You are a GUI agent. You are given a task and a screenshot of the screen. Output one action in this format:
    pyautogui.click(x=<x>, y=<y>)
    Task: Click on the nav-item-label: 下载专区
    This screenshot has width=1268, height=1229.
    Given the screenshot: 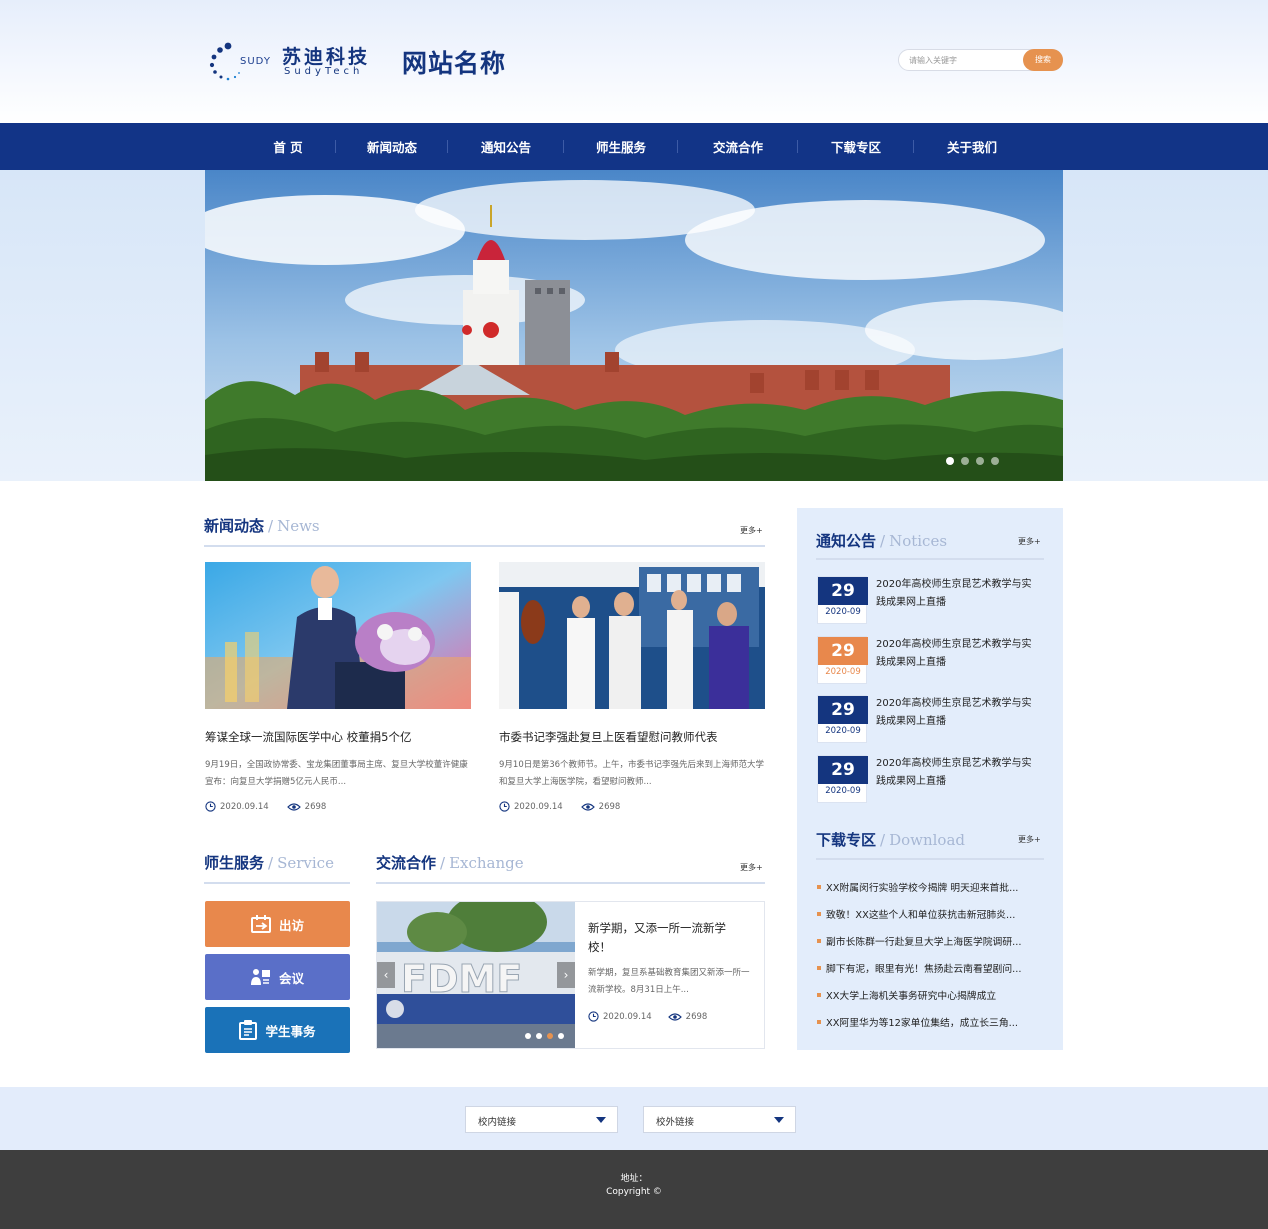 What is the action you would take?
    pyautogui.click(x=855, y=147)
    